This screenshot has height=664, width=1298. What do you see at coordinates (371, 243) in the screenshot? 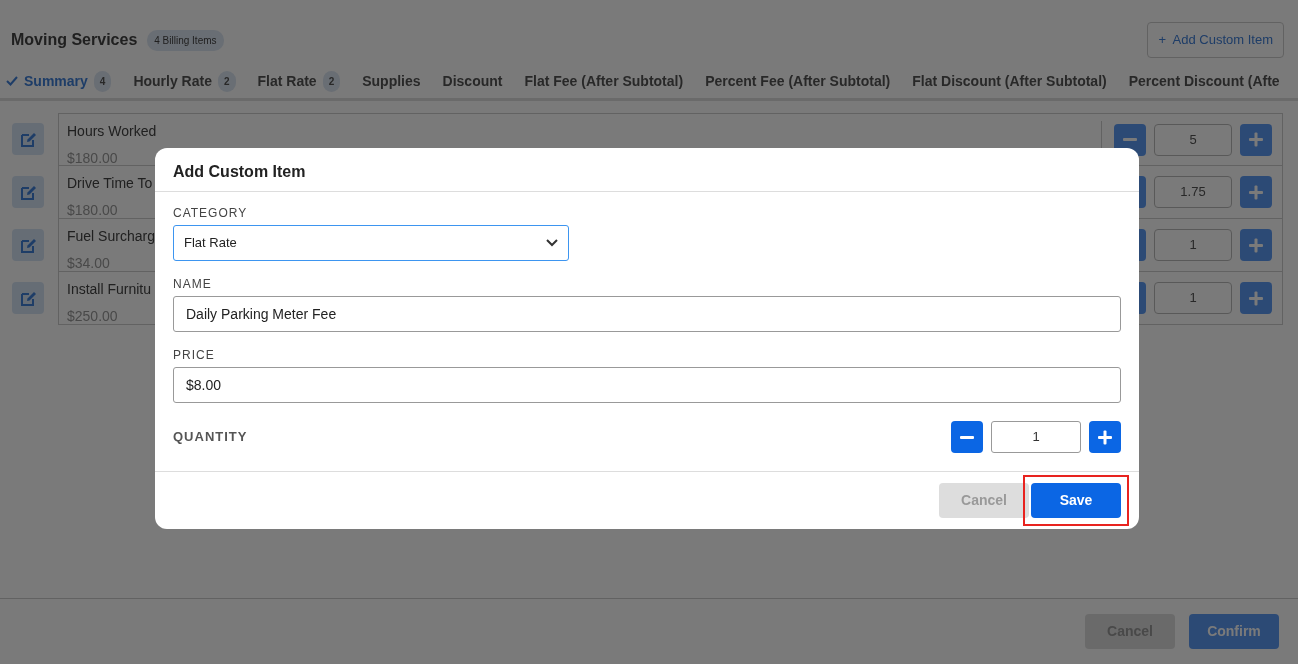
I see `category-dropdown: Flat Rate` at bounding box center [371, 243].